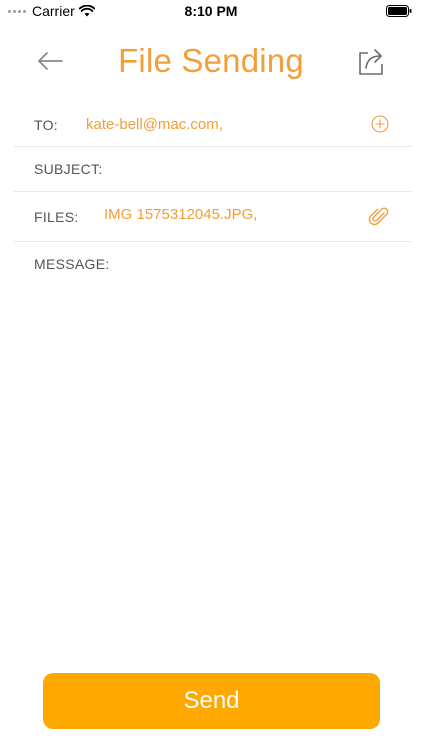 This screenshot has width=422, height=750. What do you see at coordinates (180, 214) in the screenshot?
I see `attached-file: IMG 1575312045.JPG,` at bounding box center [180, 214].